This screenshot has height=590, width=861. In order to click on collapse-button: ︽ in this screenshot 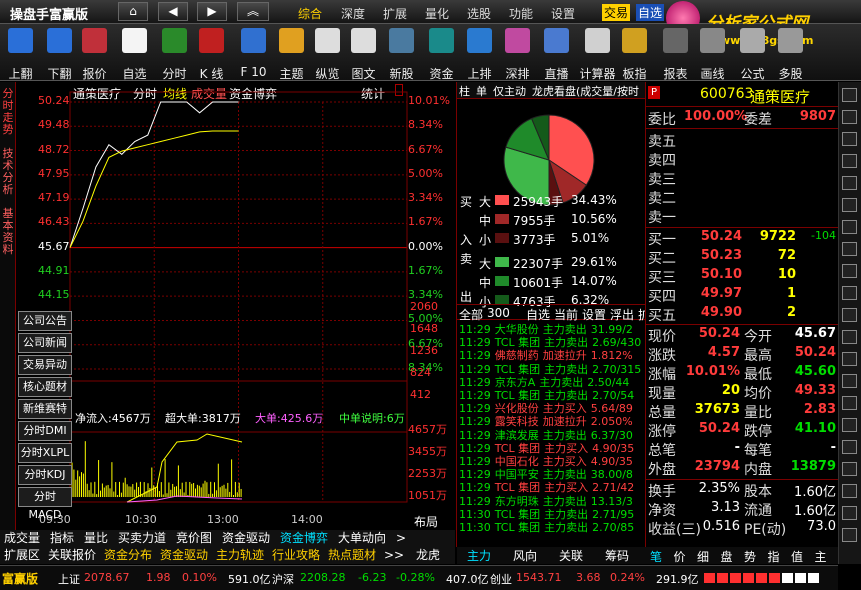, I will do `click(253, 11)`.